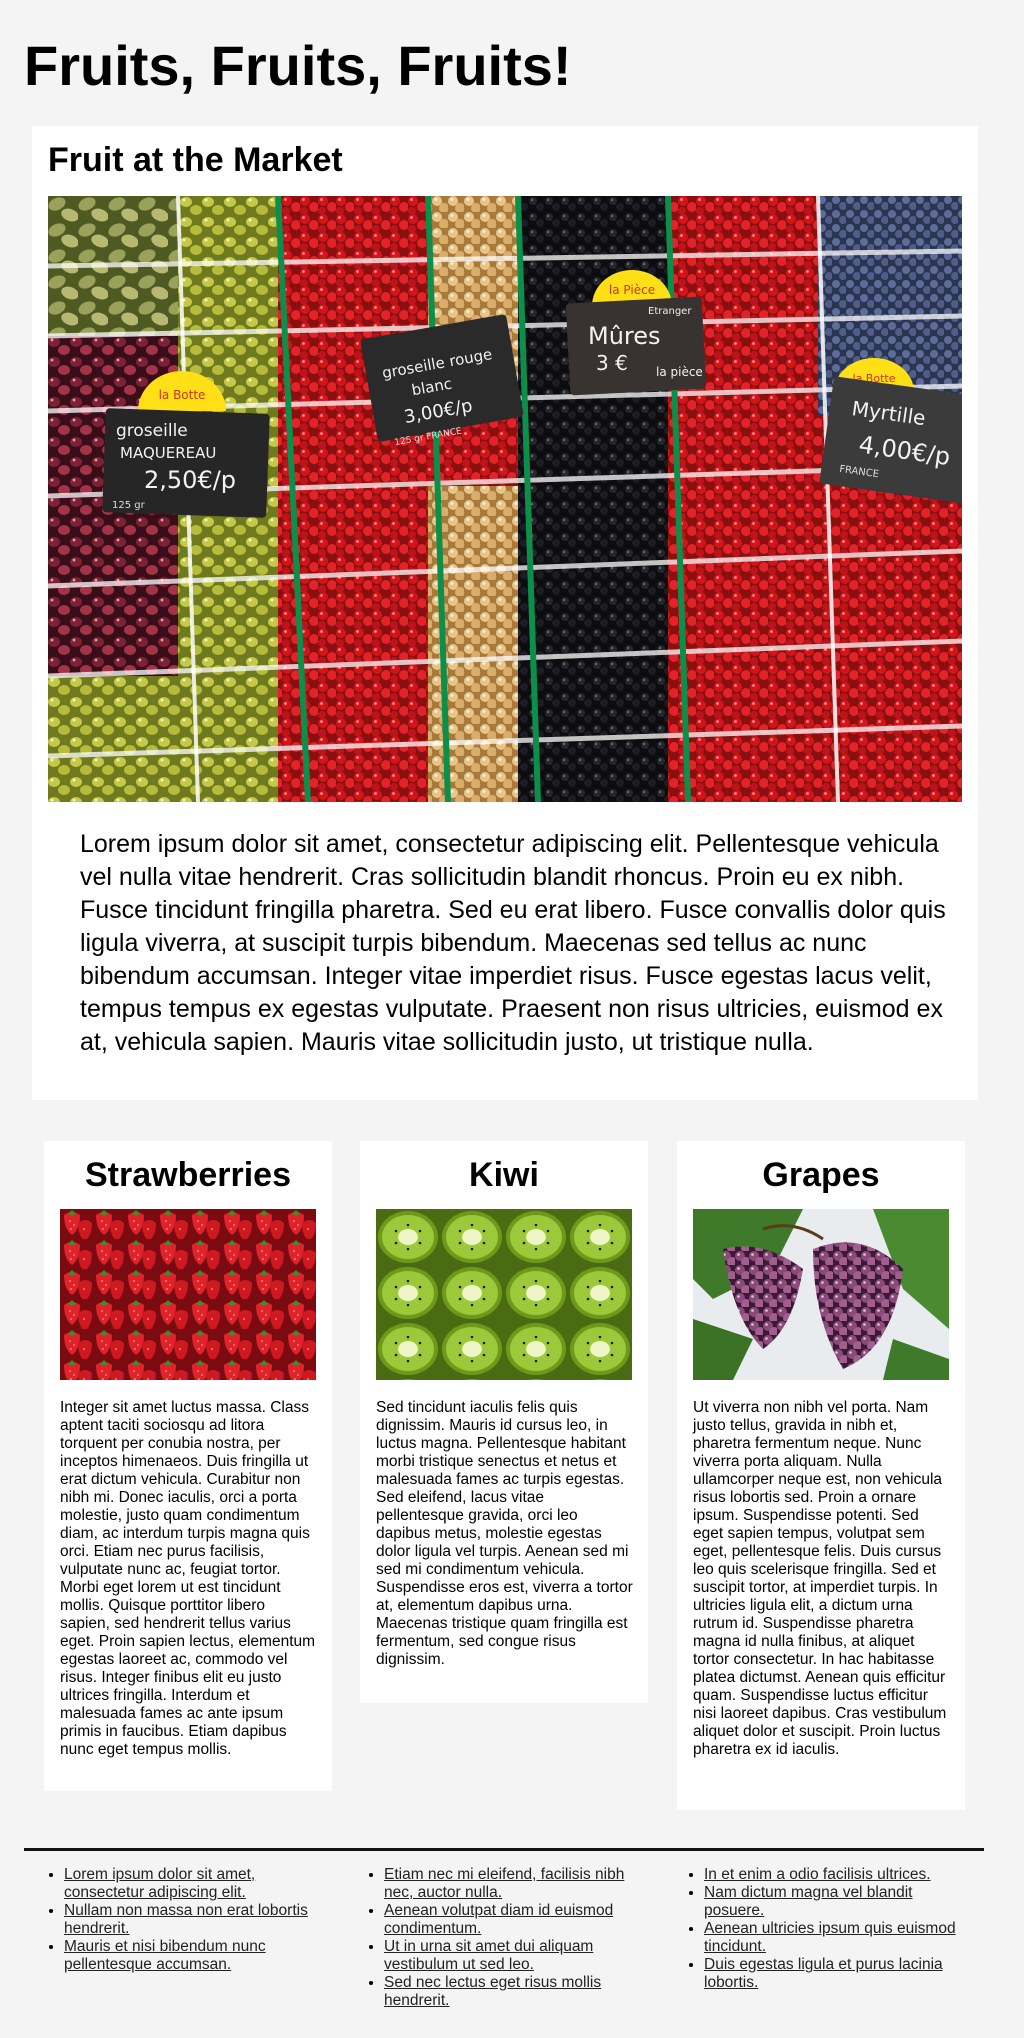  I want to click on market-heading: Fruit at the Market, so click(195, 160).